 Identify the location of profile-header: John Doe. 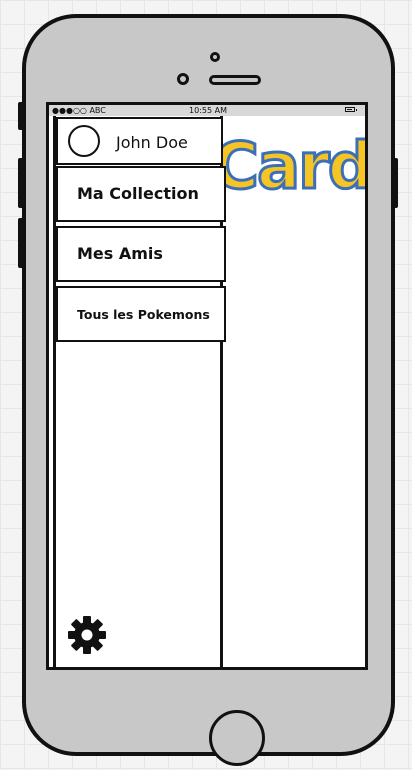
(139, 141).